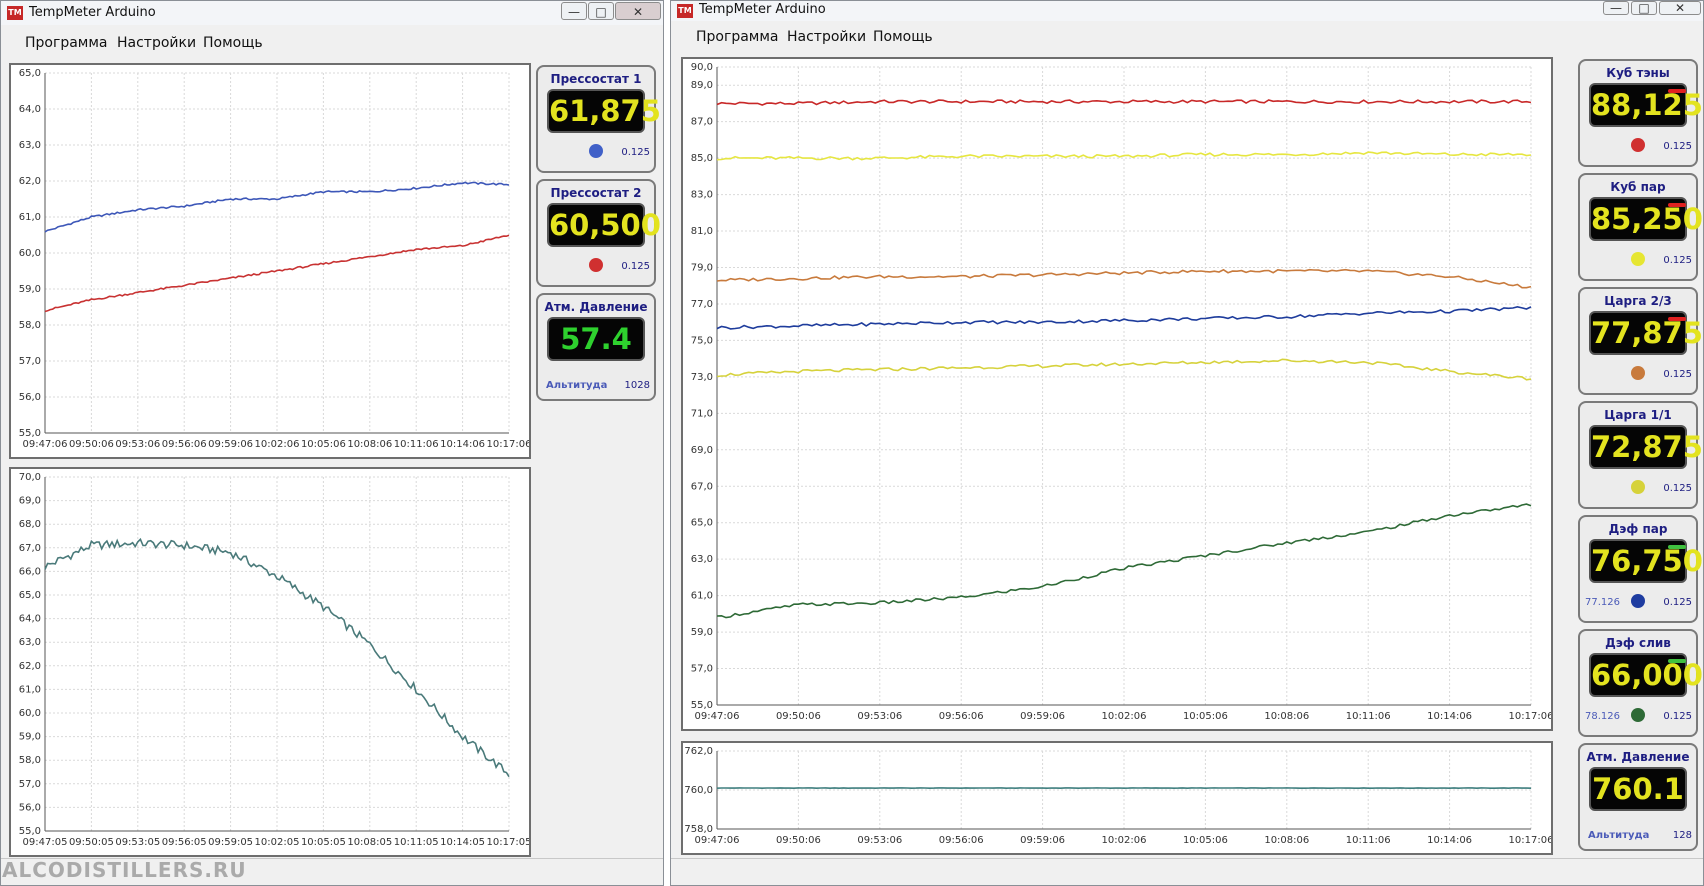 The image size is (1704, 886). What do you see at coordinates (1638, 73) in the screenshot?
I see `gauge-title: Куб тэны` at bounding box center [1638, 73].